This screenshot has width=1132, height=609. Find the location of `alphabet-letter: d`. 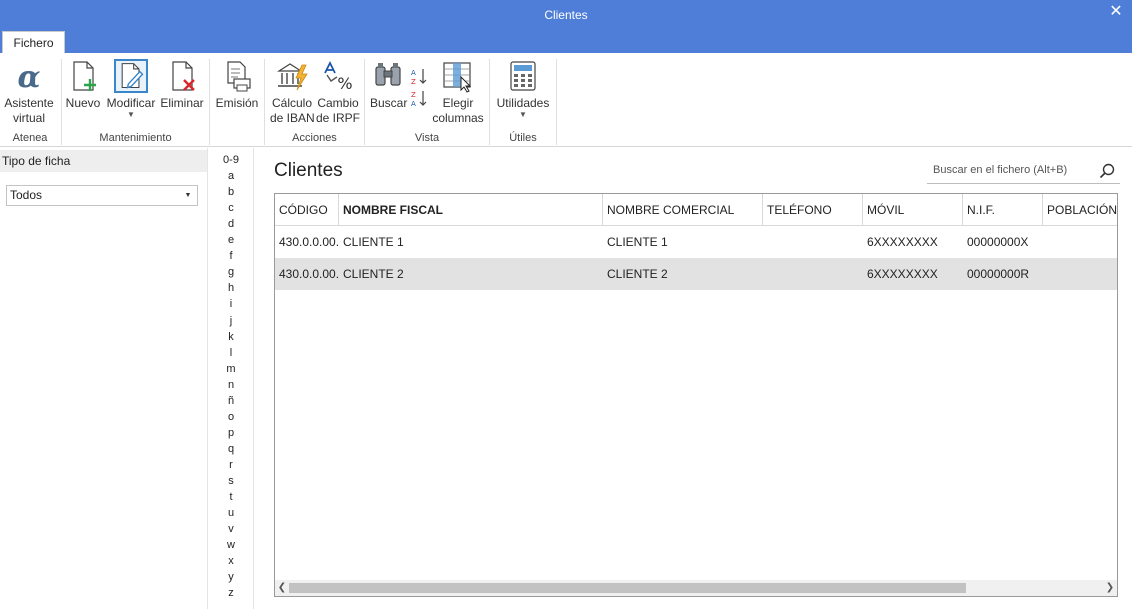

alphabet-letter: d is located at coordinates (231, 224).